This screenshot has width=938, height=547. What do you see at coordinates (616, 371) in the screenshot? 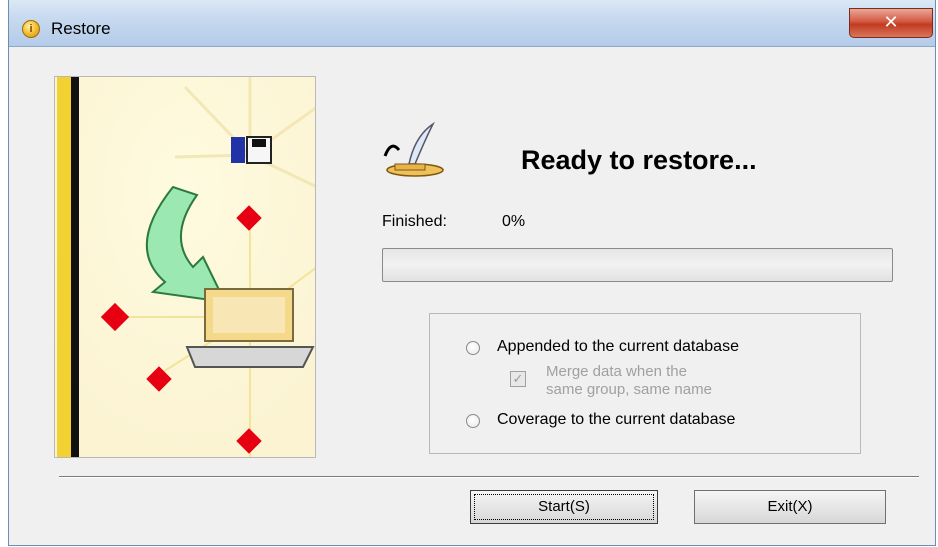
I see `merge-label-line1: Merge data when the` at bounding box center [616, 371].